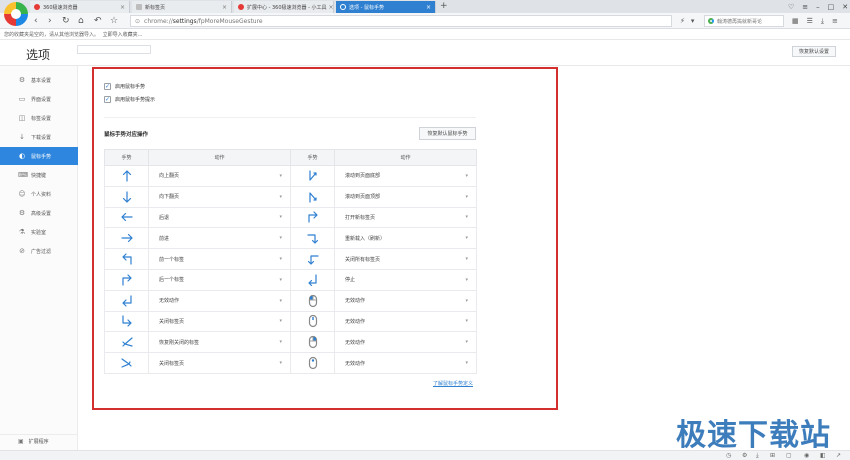 The width and height of the screenshot is (850, 460). What do you see at coordinates (114, 21) in the screenshot?
I see `favorite-star-icon: ☆` at bounding box center [114, 21].